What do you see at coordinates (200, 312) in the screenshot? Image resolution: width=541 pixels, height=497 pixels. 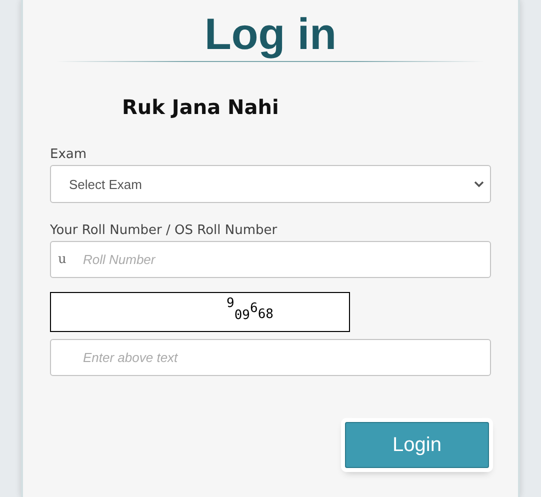 I see `captcha-image: 909668` at bounding box center [200, 312].